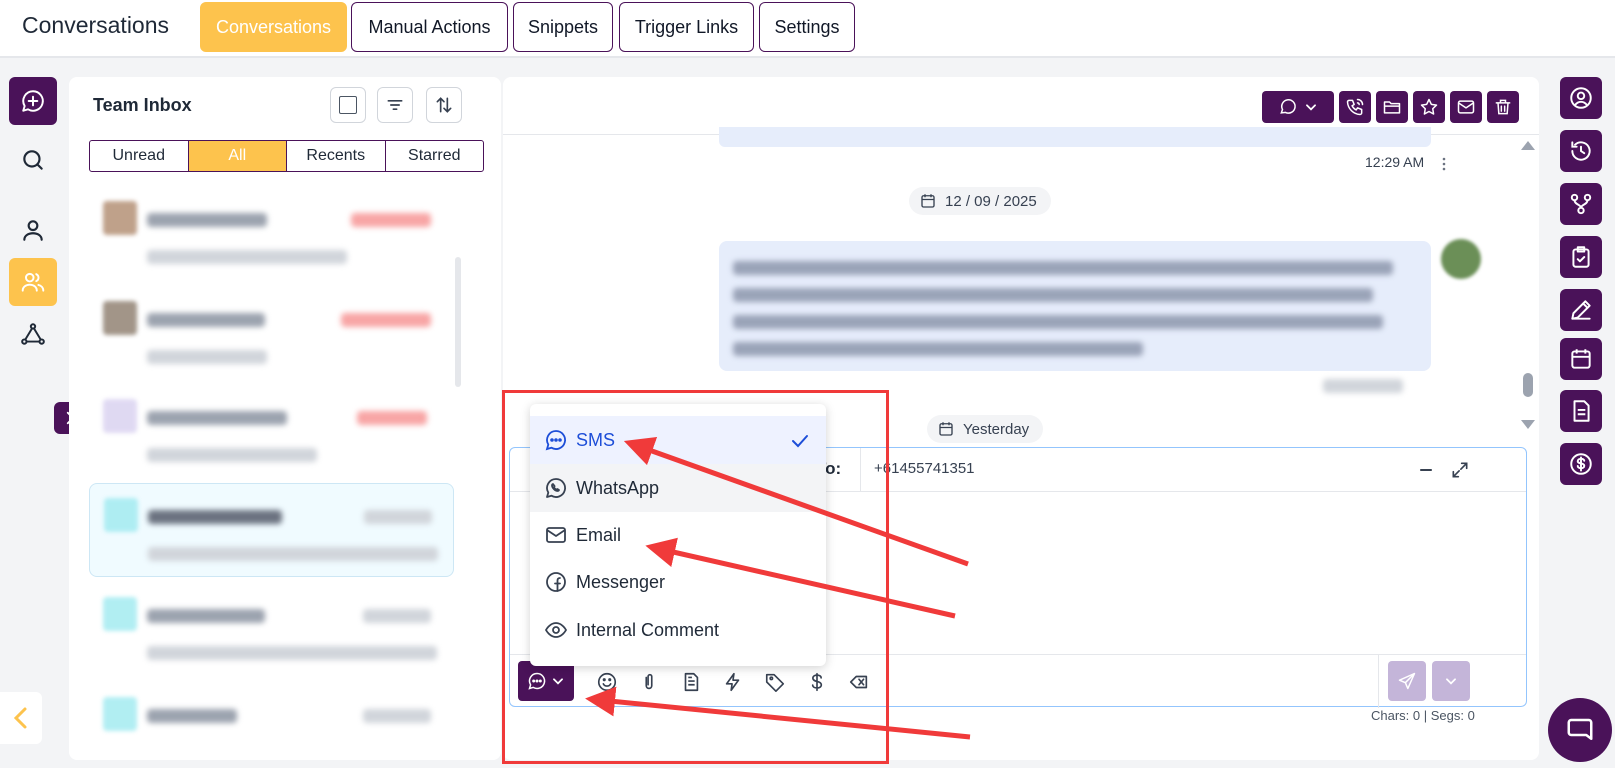 This screenshot has height=768, width=1615. What do you see at coordinates (563, 27) in the screenshot?
I see `tab-snippets: Snippets` at bounding box center [563, 27].